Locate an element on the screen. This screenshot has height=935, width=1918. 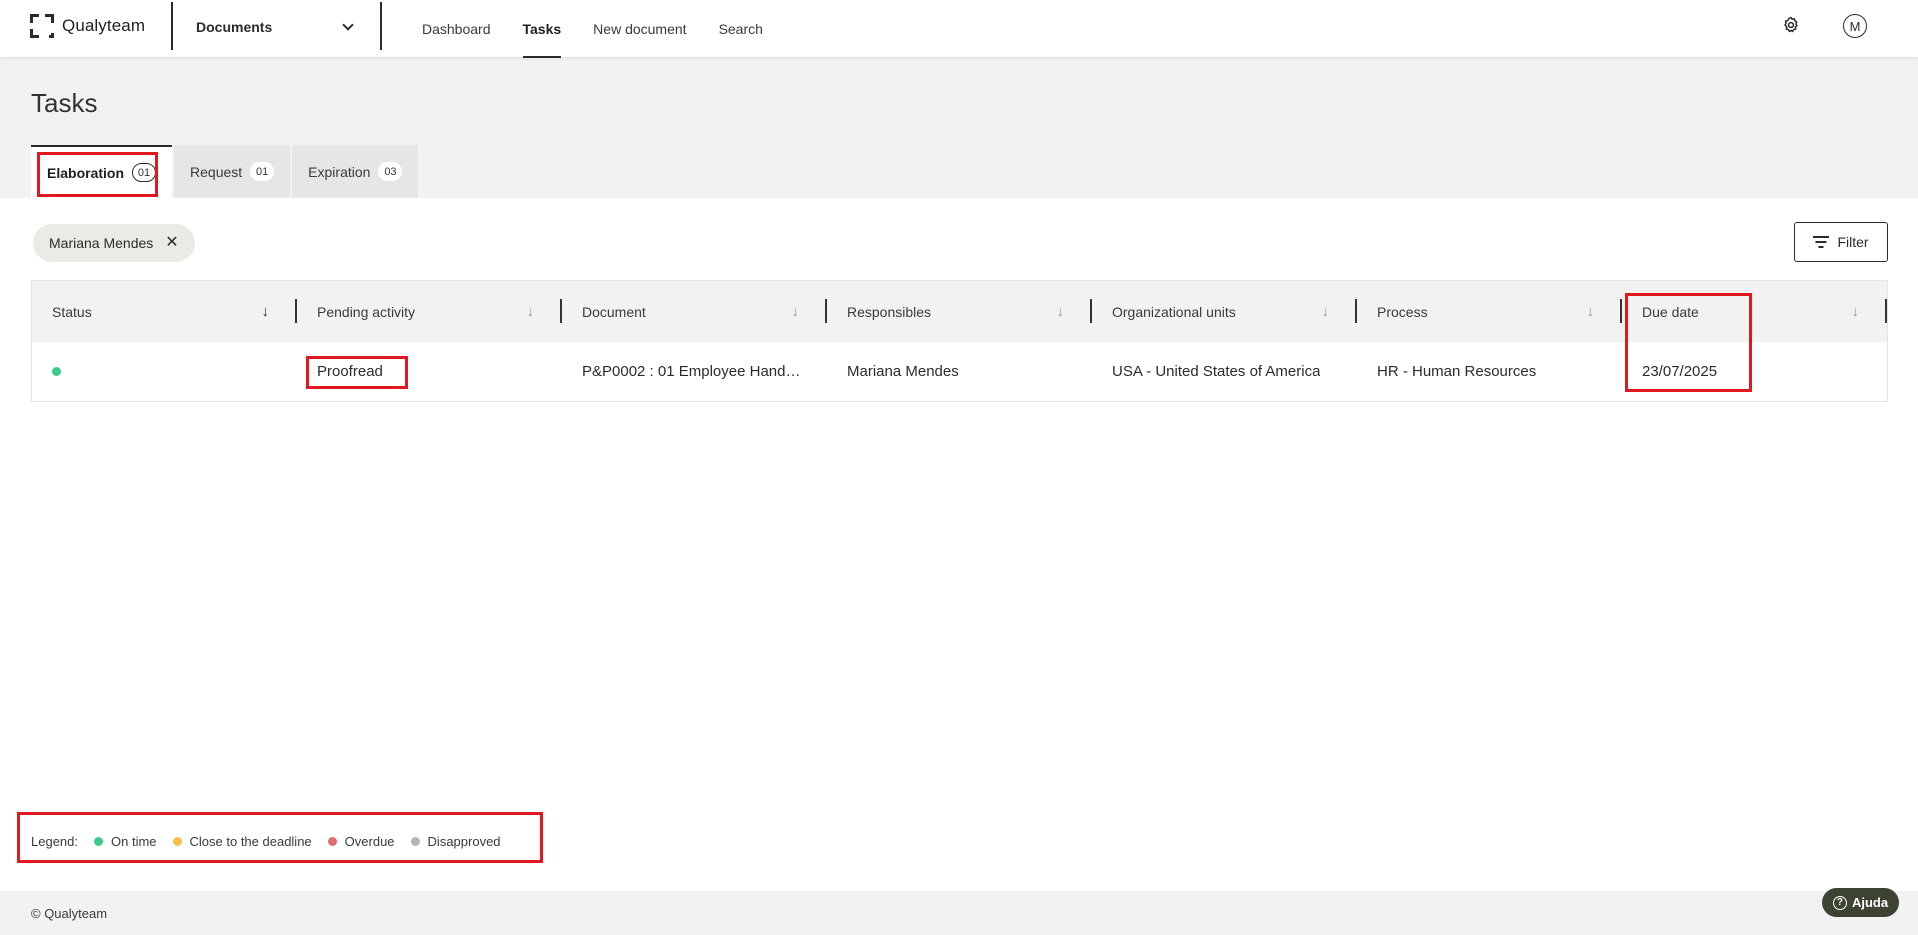
green-dot-icon is located at coordinates (98, 841).